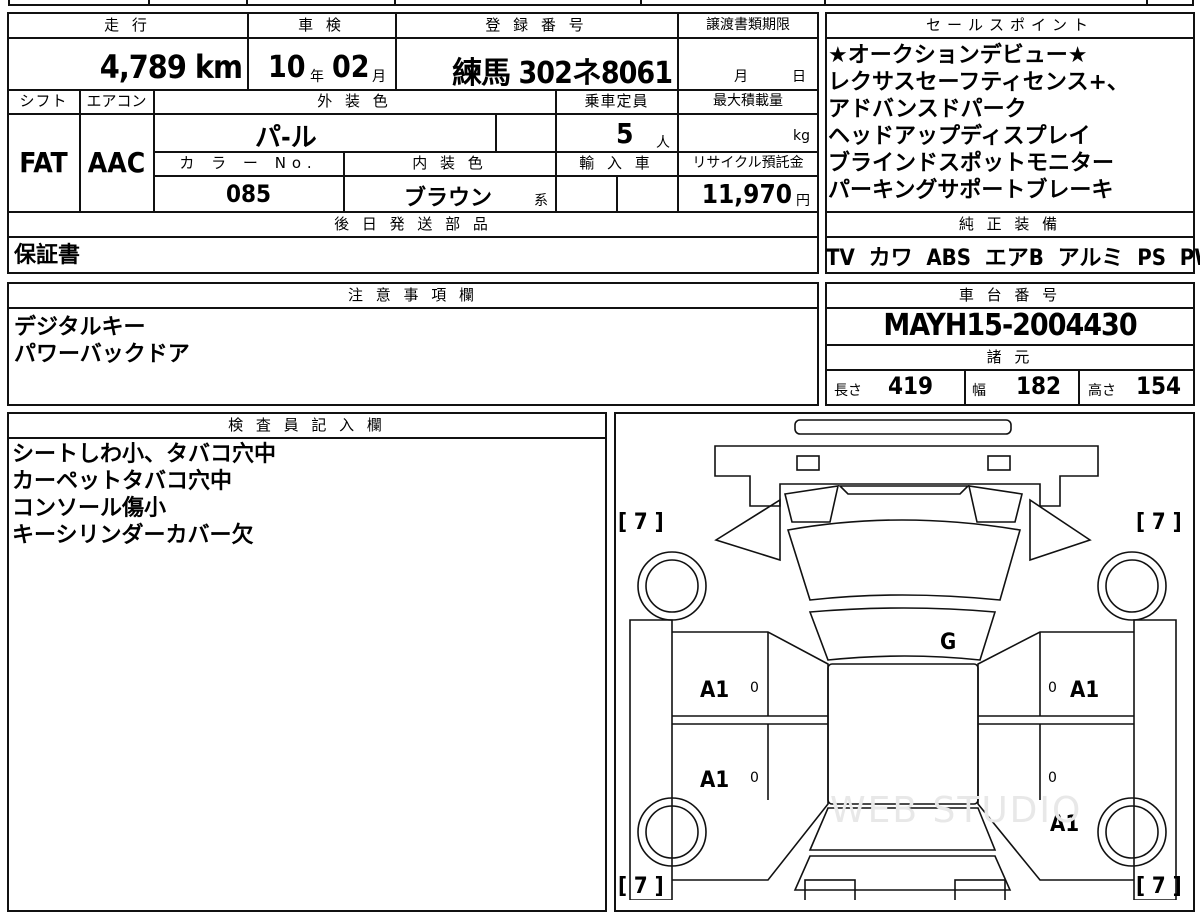 This screenshot has width=1200, height=912. I want to click on inspector-line: キーシリンダーカバー欠, so click(133, 535).